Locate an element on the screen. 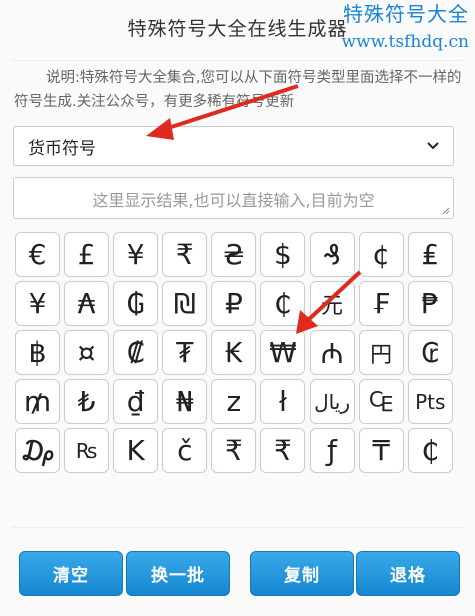  symbol-button: ₲ is located at coordinates (136, 303).